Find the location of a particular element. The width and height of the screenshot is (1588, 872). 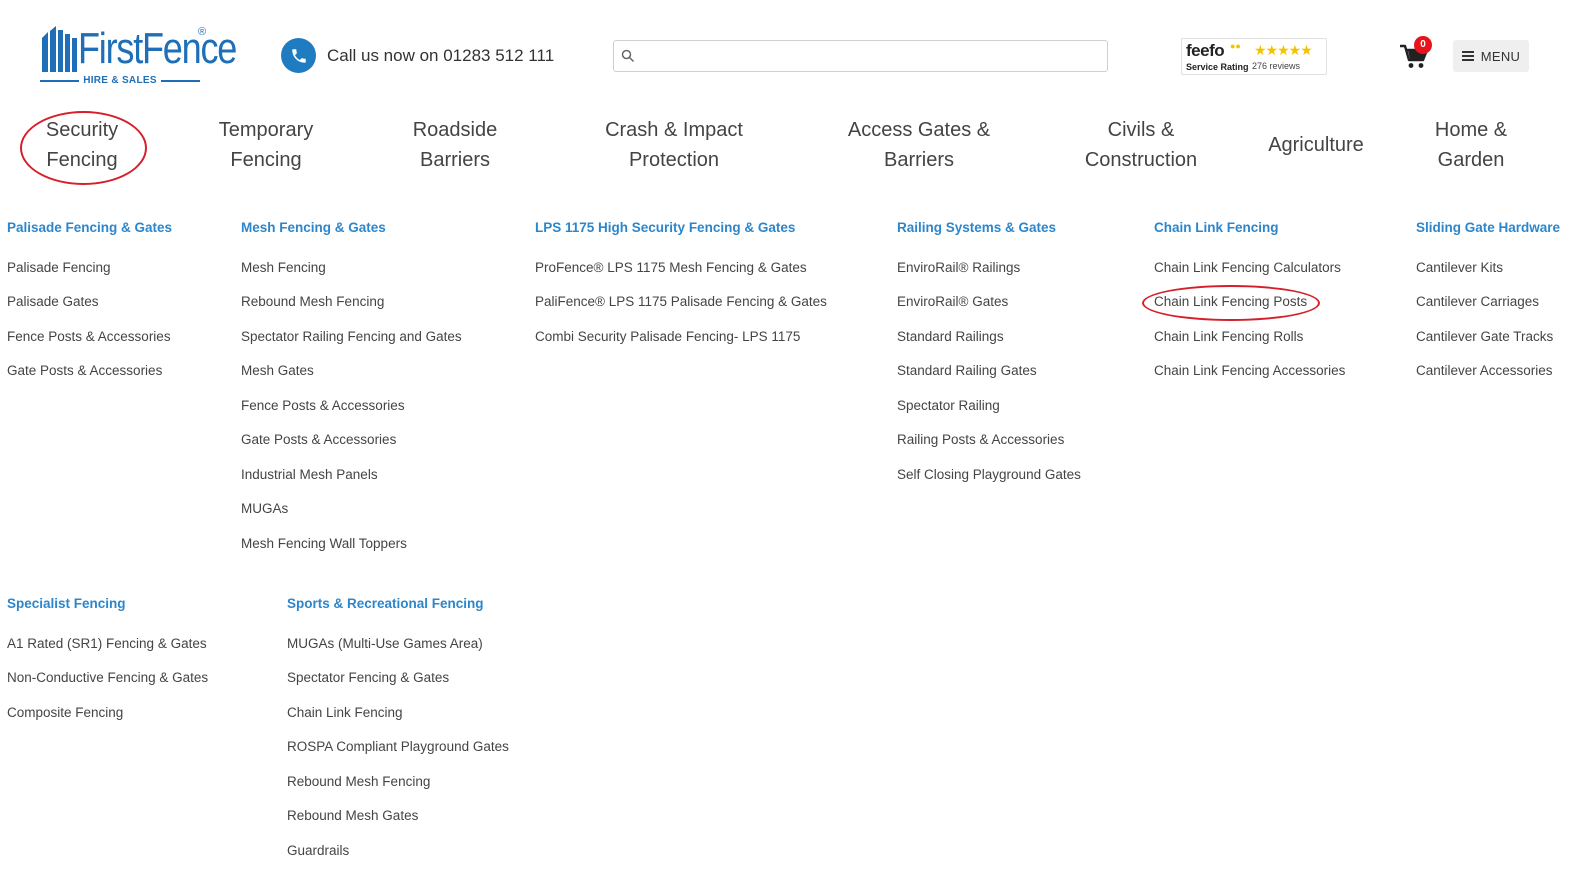

menu-link: Chain Link Fencing Rolls is located at coordinates (1228, 336).